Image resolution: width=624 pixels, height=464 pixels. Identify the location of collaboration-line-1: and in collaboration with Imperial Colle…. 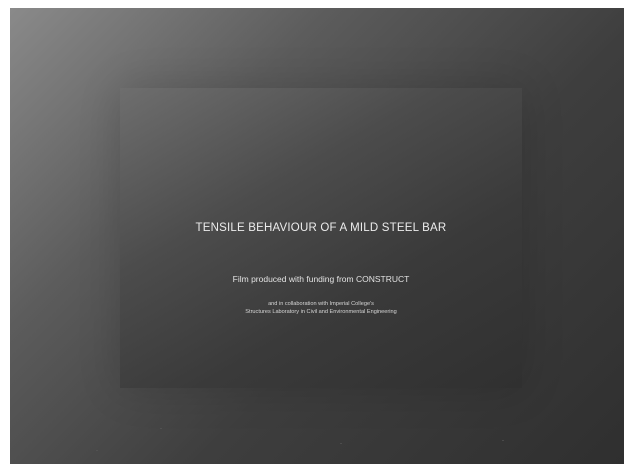
(321, 304).